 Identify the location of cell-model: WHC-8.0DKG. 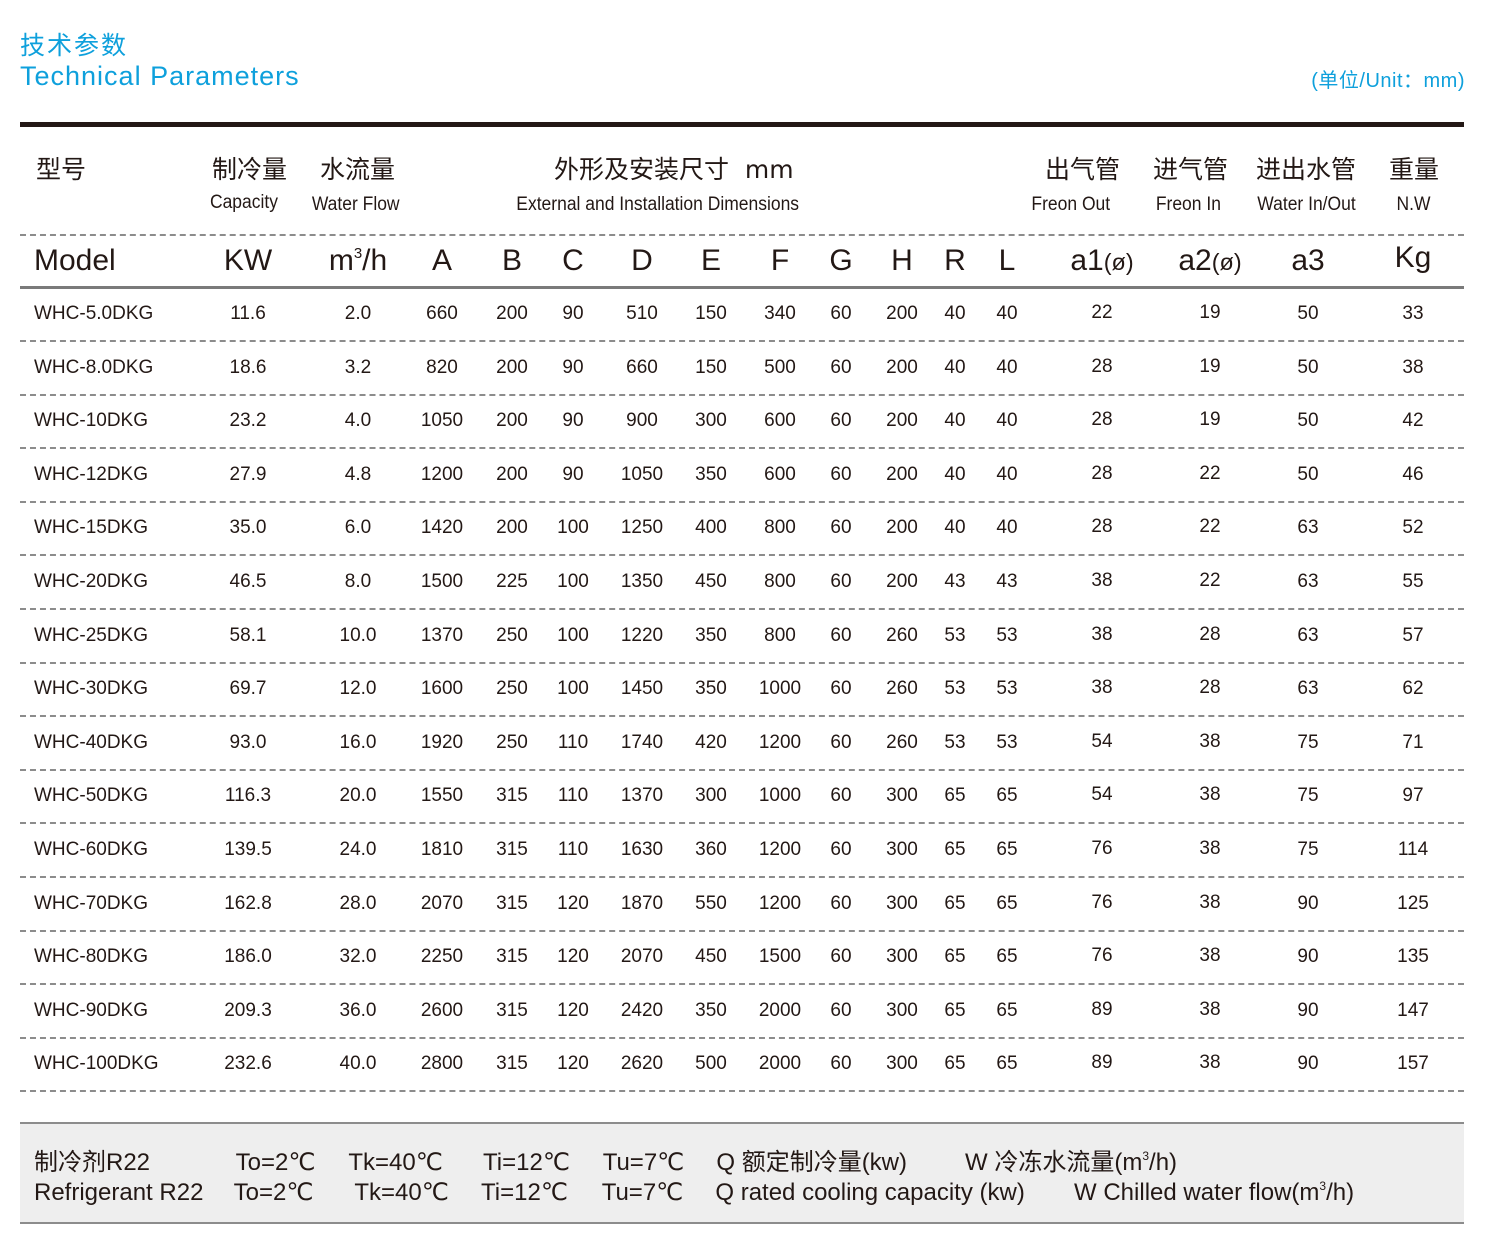
(94, 367).